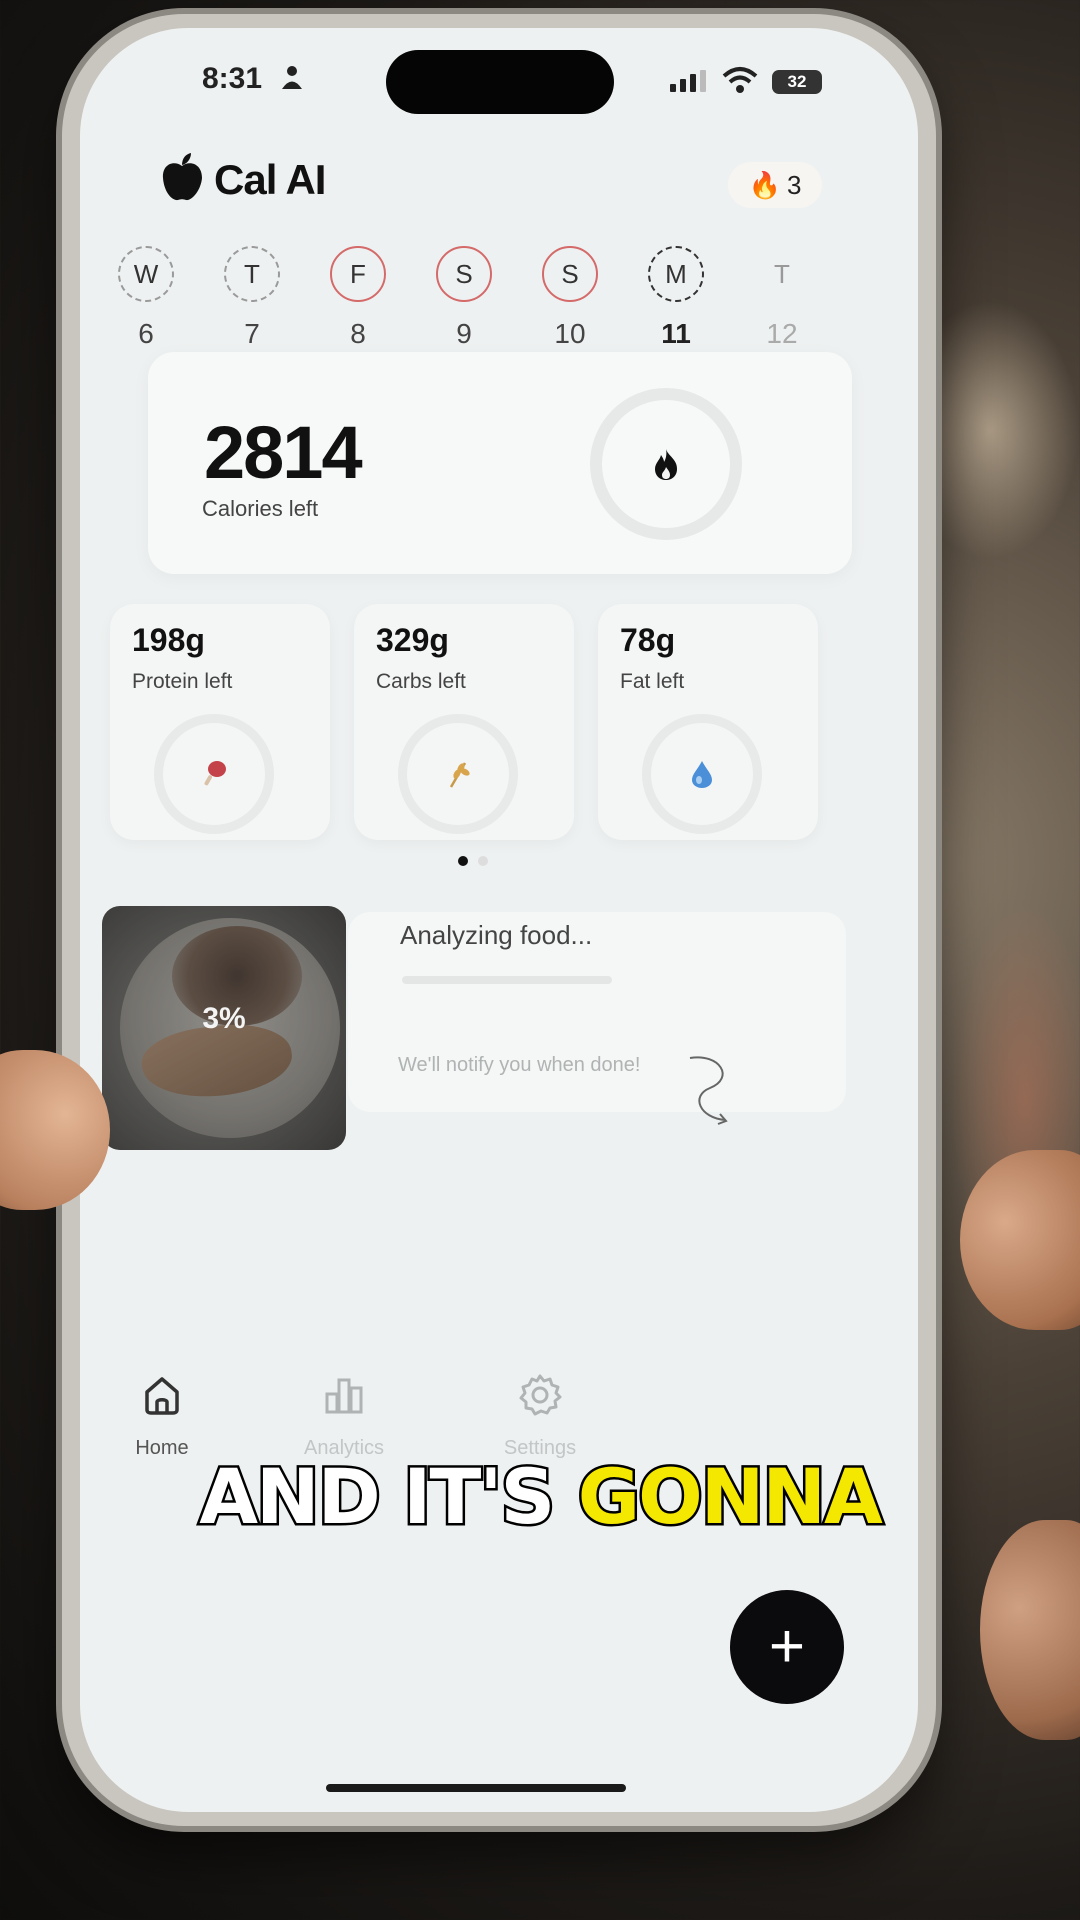 This screenshot has width=1080, height=1920. Describe the element at coordinates (797, 82) in the screenshot. I see `battery-indicator: 32` at that location.